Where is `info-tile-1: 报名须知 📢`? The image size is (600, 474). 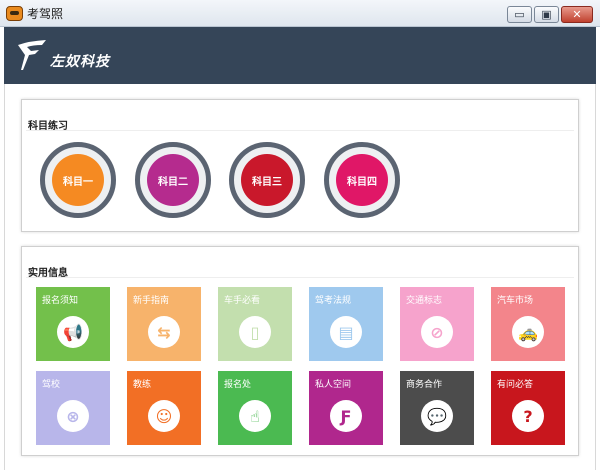 info-tile-1: 报名须知 📢 is located at coordinates (73, 324).